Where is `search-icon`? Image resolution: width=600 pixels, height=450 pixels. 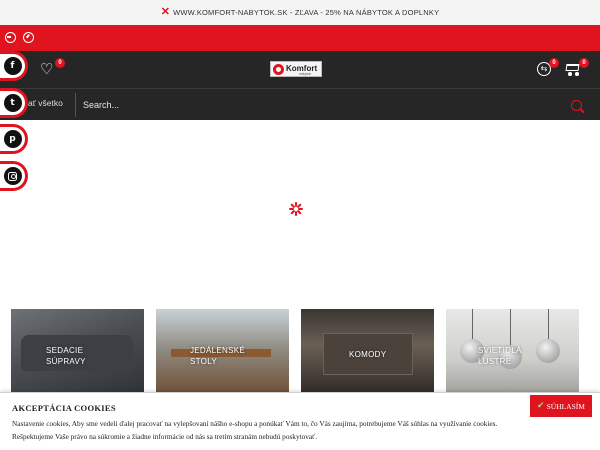
search-icon is located at coordinates (576, 105).